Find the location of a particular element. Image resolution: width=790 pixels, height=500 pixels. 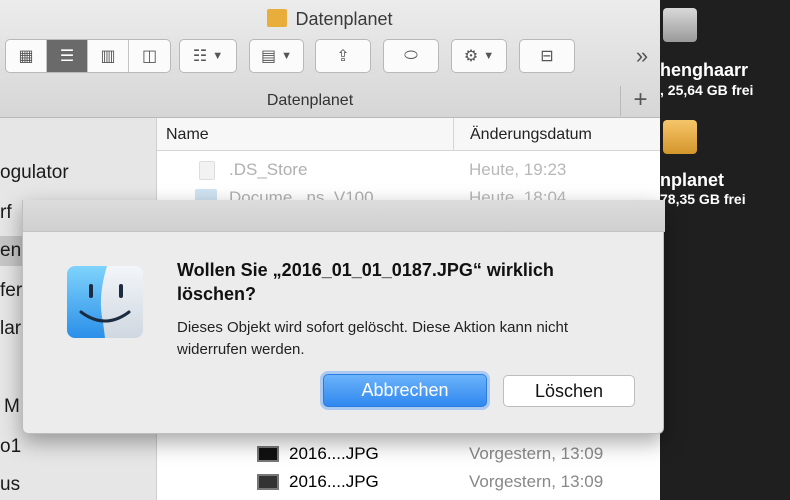

external-drive-icon is located at coordinates (680, 137).